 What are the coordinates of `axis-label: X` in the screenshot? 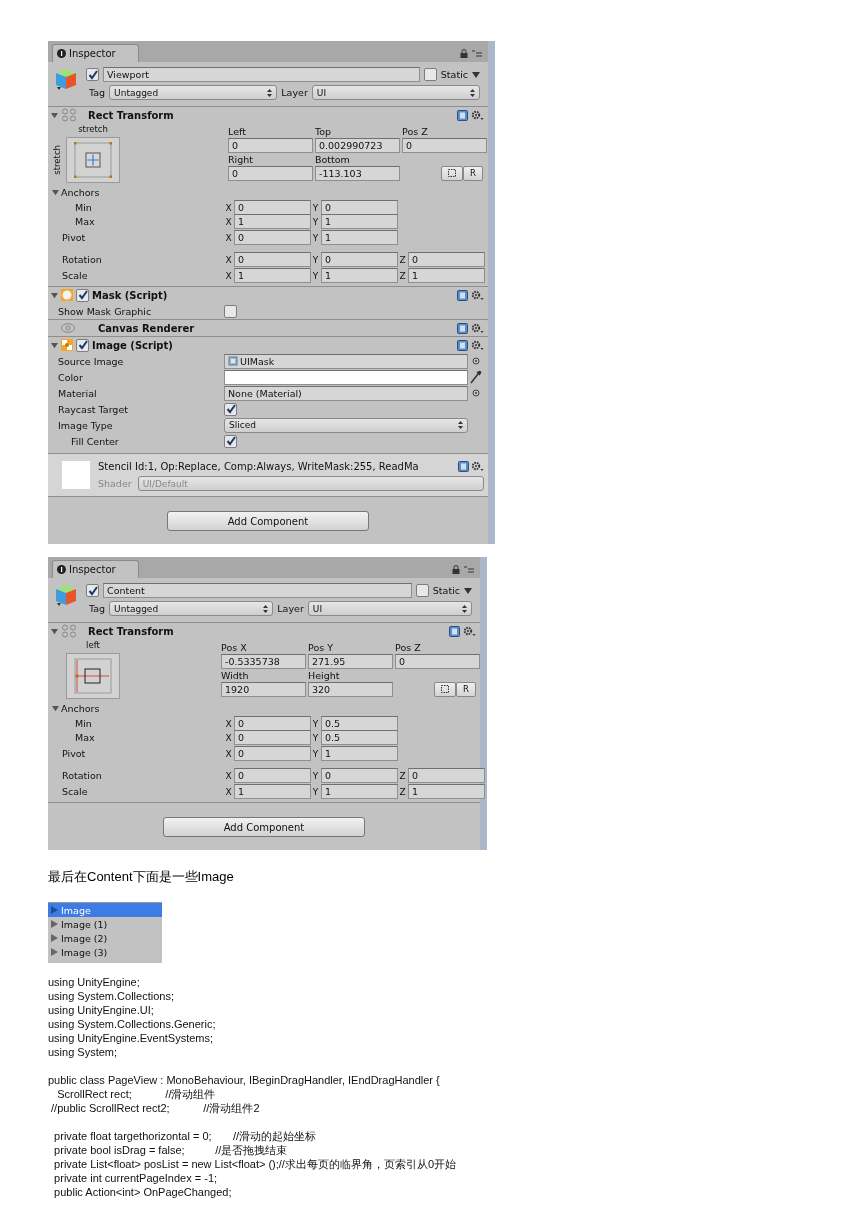 It's located at (228, 275).